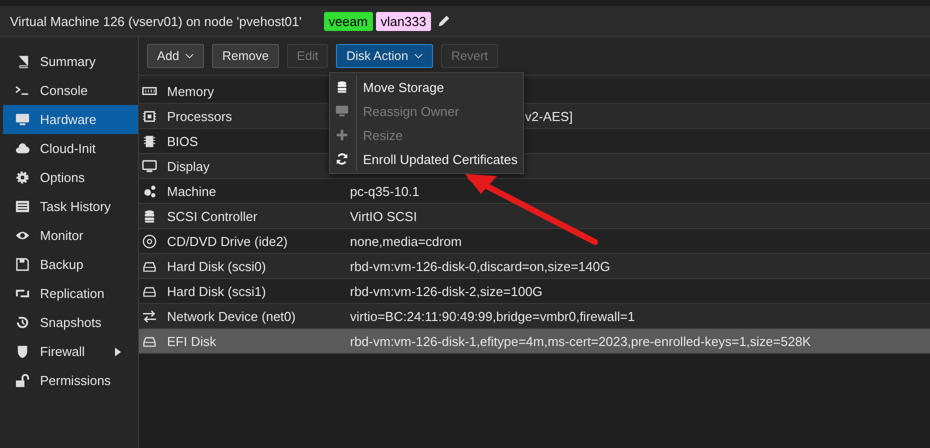 This screenshot has height=448, width=930. I want to click on table-row: Hard Disk (scsi0) rbd-vm:vm-126-disk-0,discard=on,size=140G, so click(534, 266).